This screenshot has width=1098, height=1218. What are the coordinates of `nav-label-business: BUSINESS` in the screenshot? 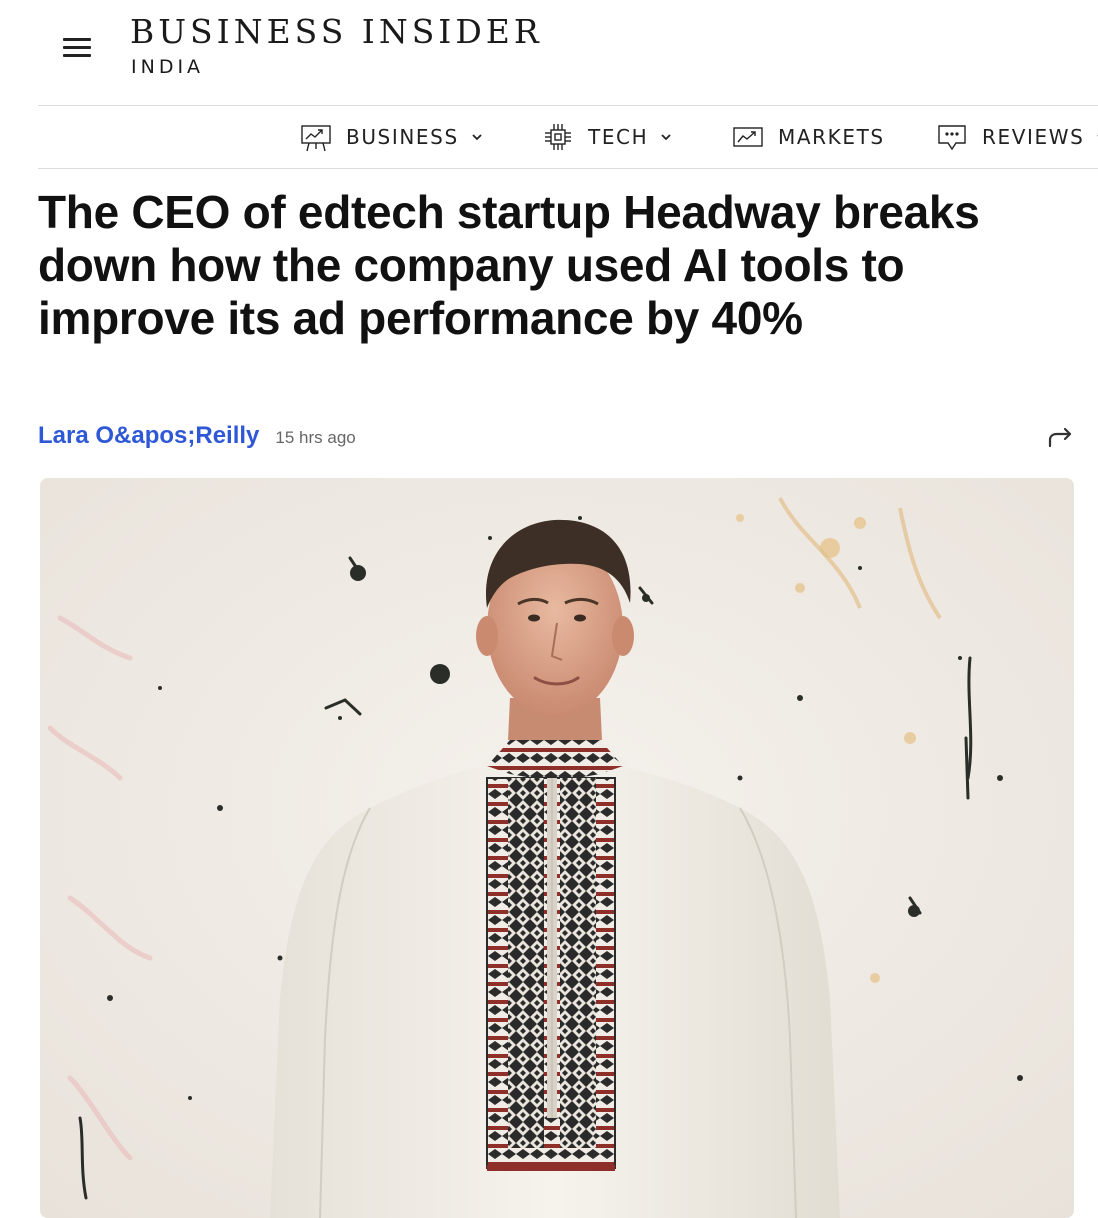 It's located at (402, 137).